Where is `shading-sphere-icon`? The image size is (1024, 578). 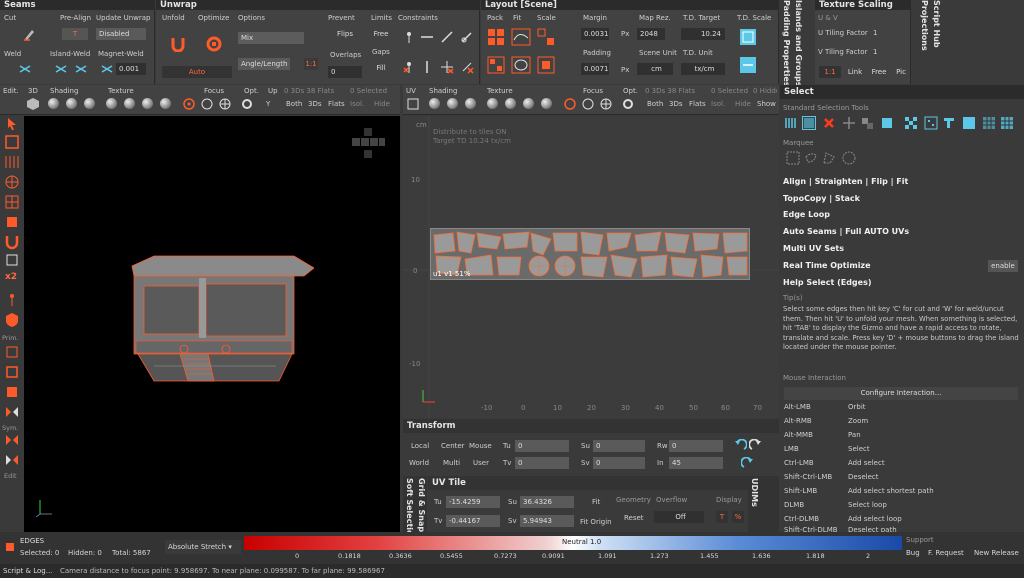
shading-sphere-icon is located at coordinates (53, 103).